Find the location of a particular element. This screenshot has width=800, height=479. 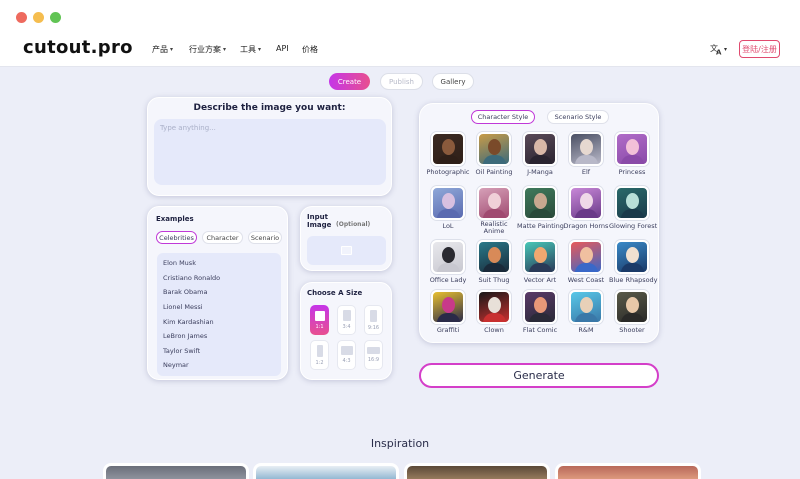

style-option: Shooter is located at coordinates (632, 312).